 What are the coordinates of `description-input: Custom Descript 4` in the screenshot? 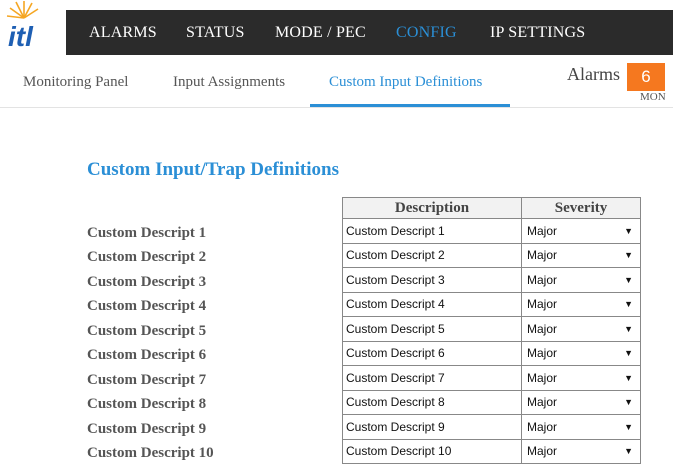 It's located at (432, 304).